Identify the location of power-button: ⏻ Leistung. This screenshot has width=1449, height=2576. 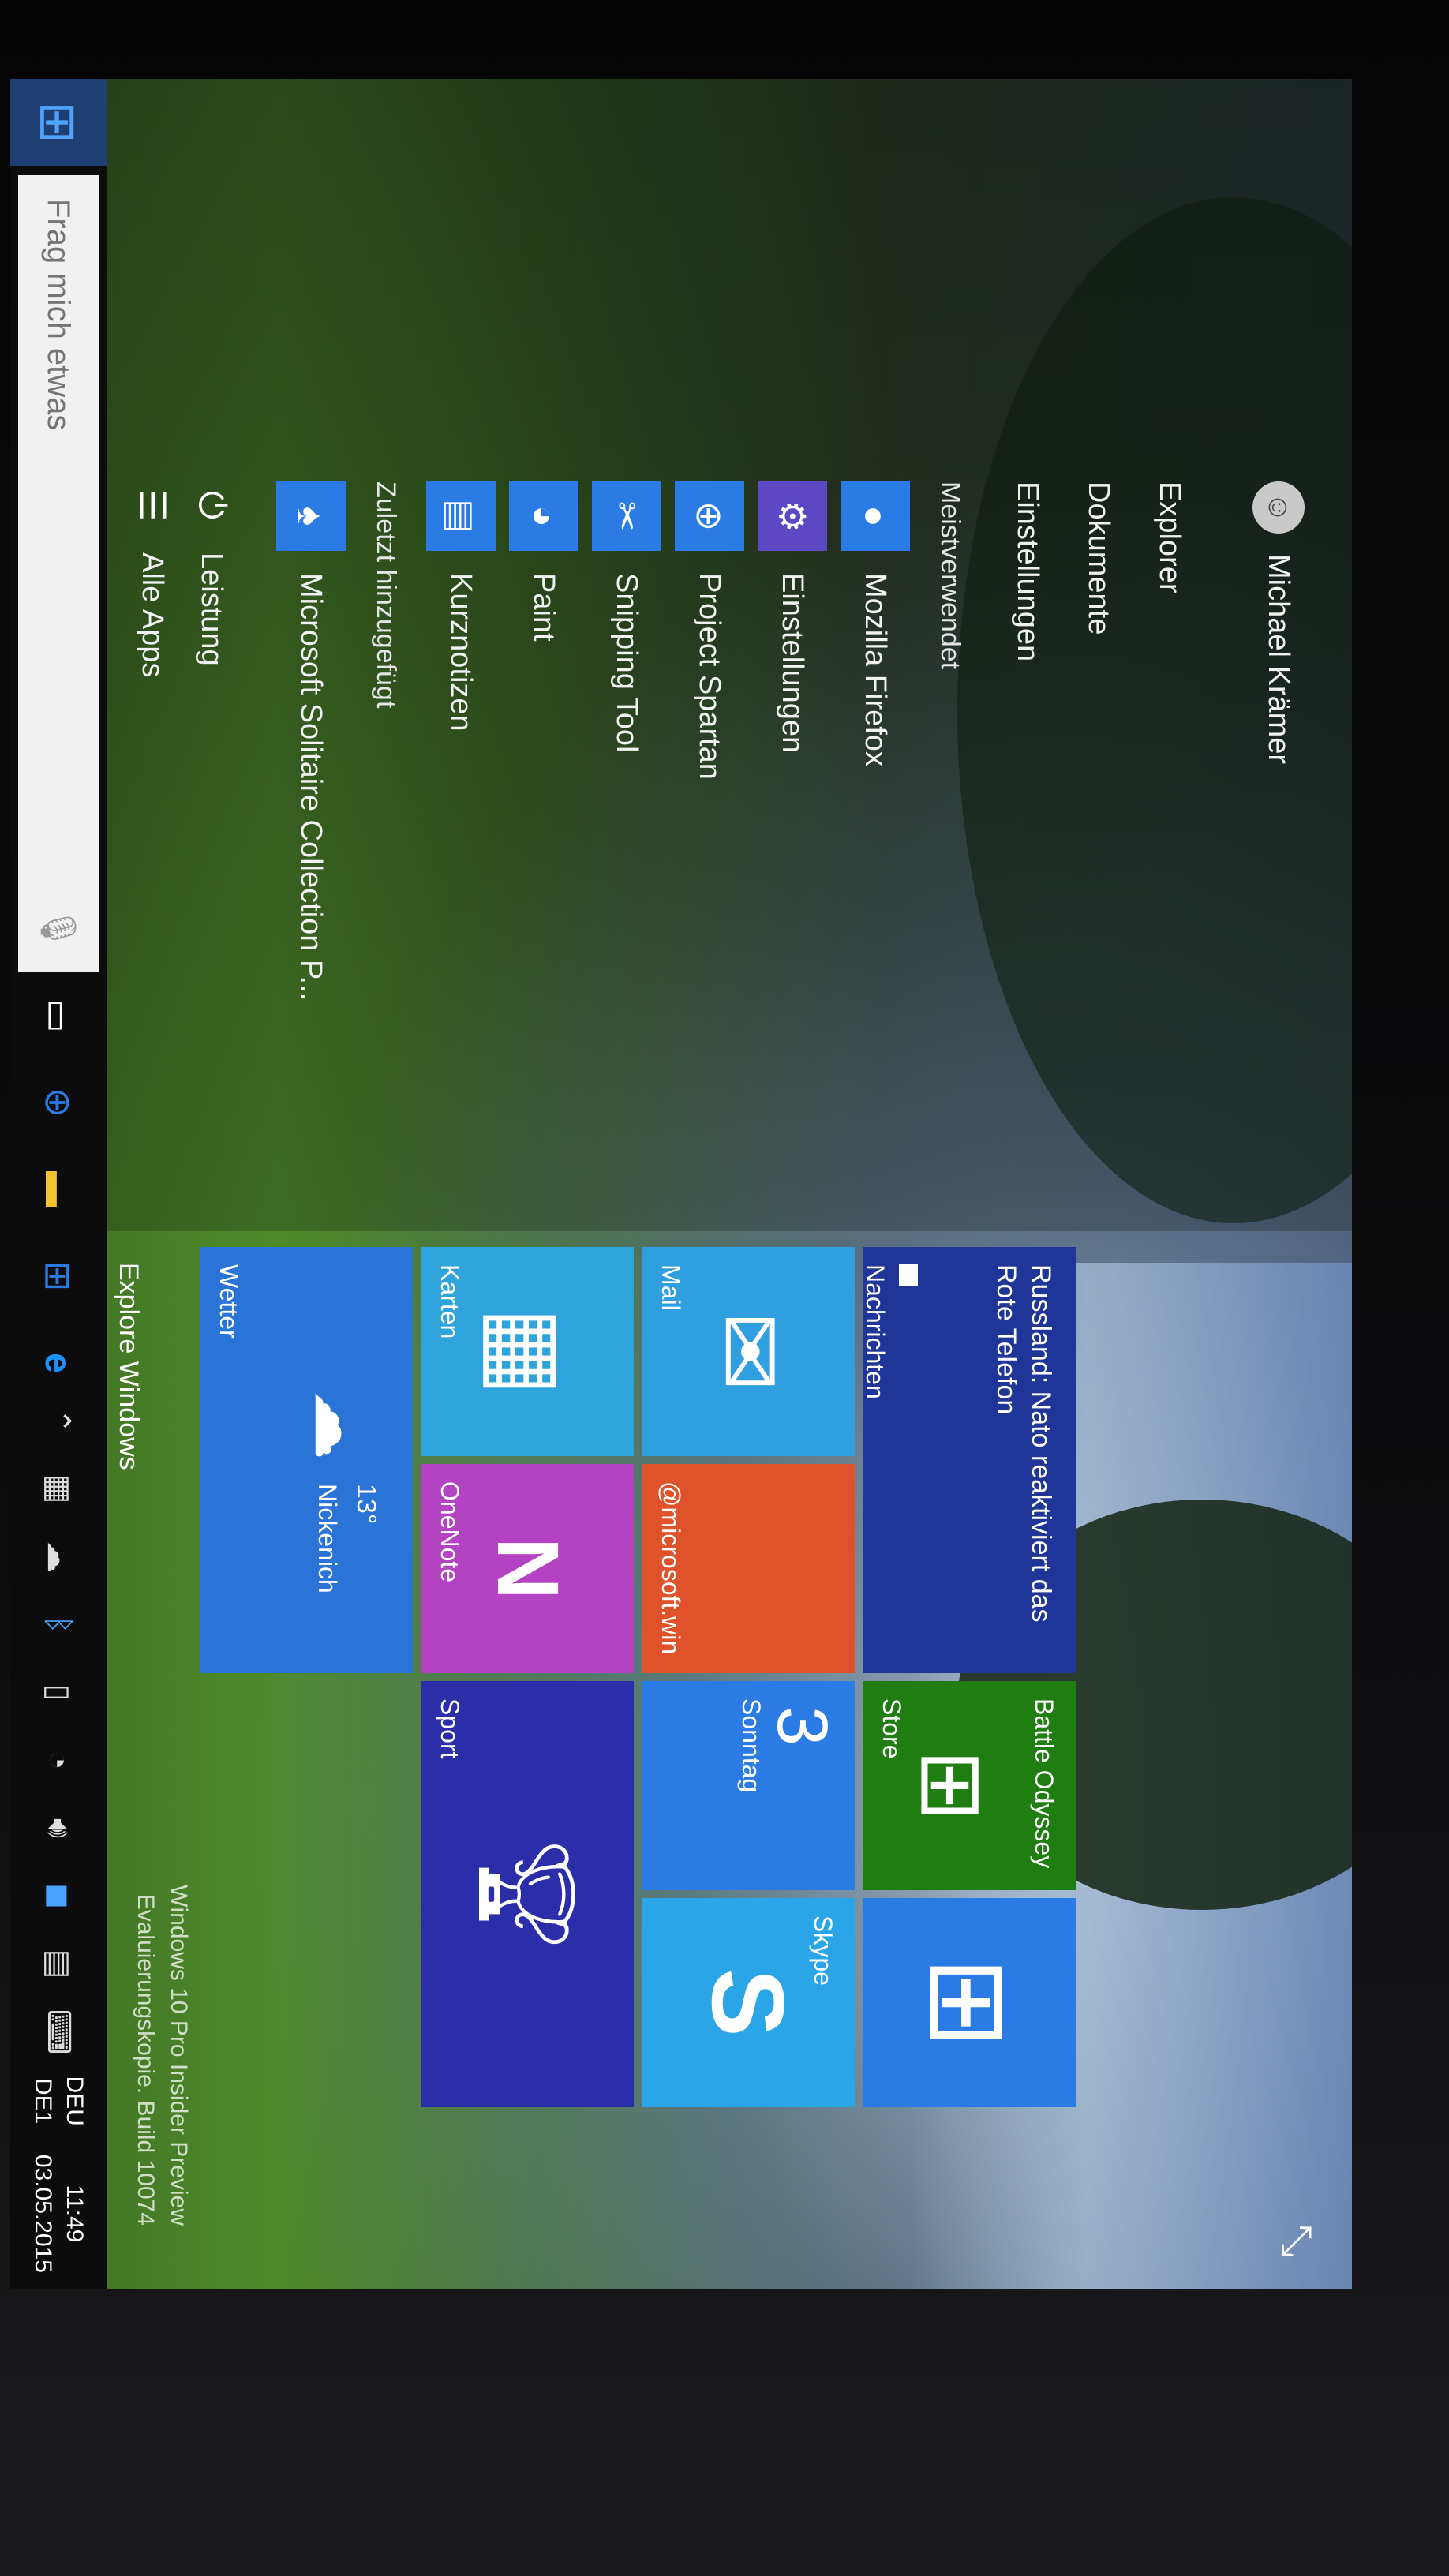
(211, 573).